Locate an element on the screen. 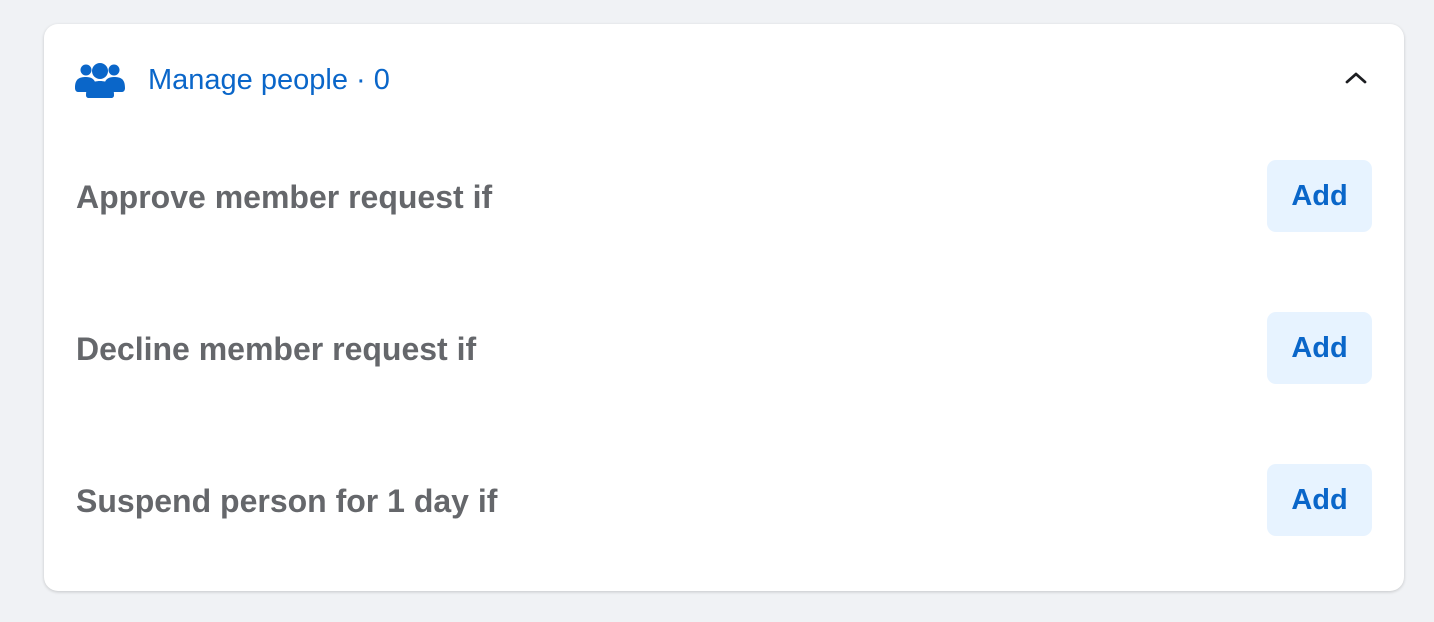 The image size is (1434, 622). rule-label: Decline member request if is located at coordinates (276, 349).